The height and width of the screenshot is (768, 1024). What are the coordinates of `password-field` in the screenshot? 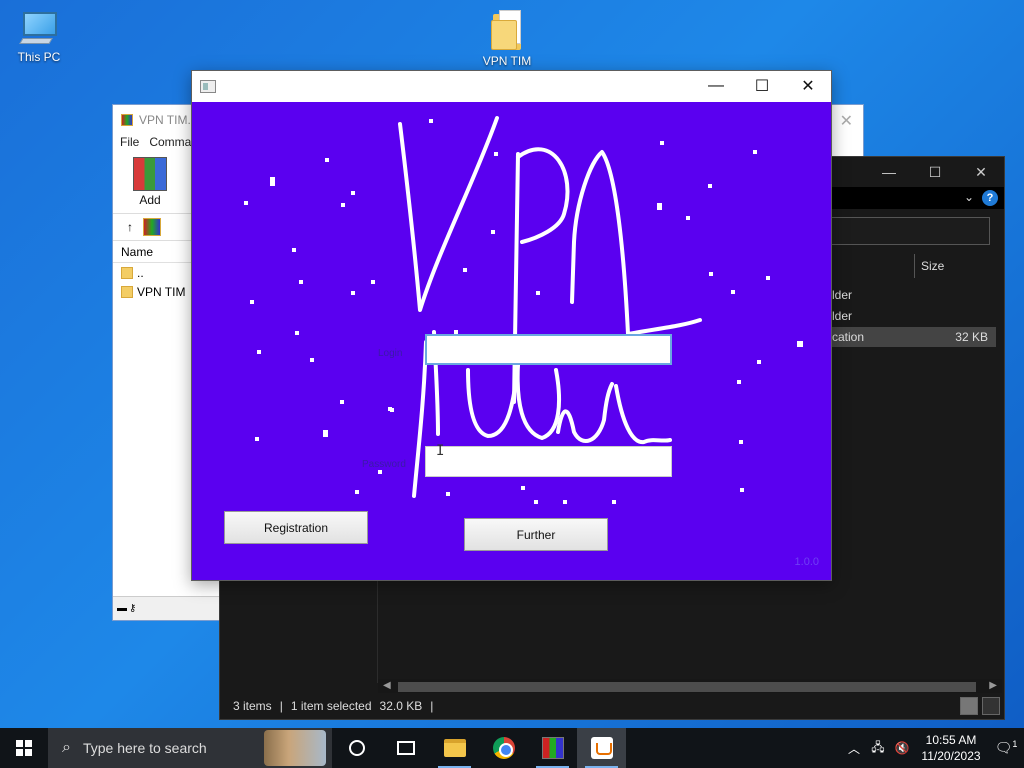 It's located at (548, 461).